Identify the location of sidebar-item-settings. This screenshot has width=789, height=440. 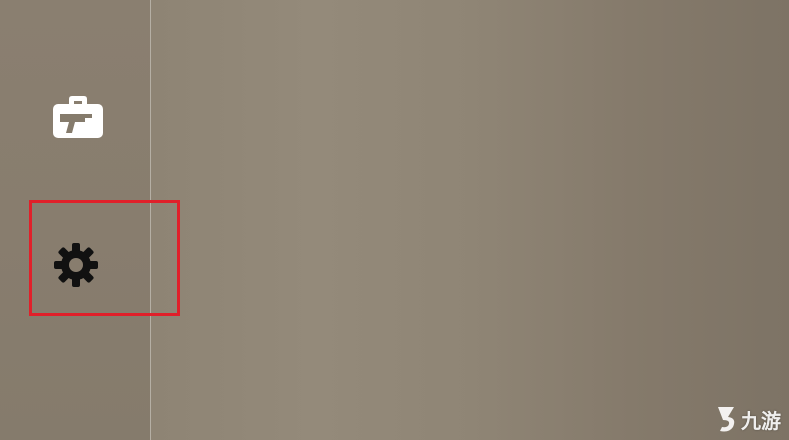
(76, 265).